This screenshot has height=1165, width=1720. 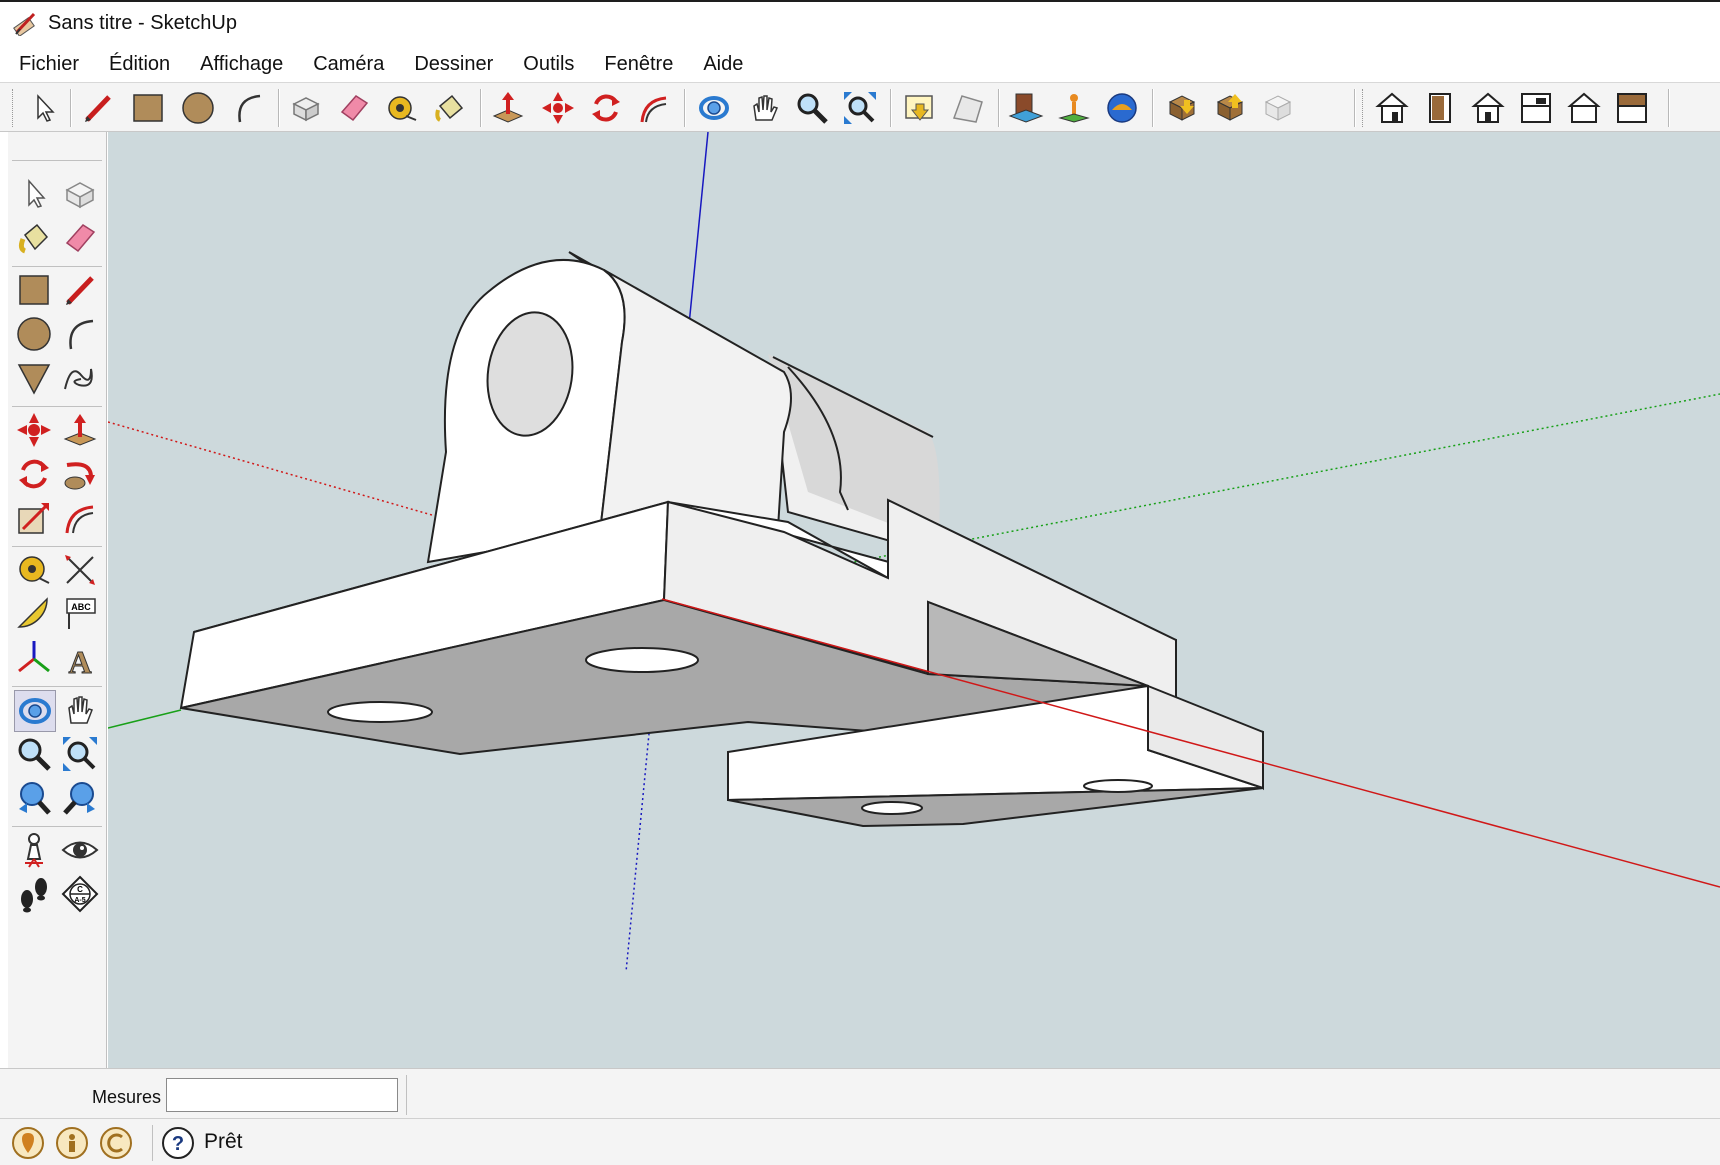 I want to click on front-view-icon, so click(x=1488, y=108).